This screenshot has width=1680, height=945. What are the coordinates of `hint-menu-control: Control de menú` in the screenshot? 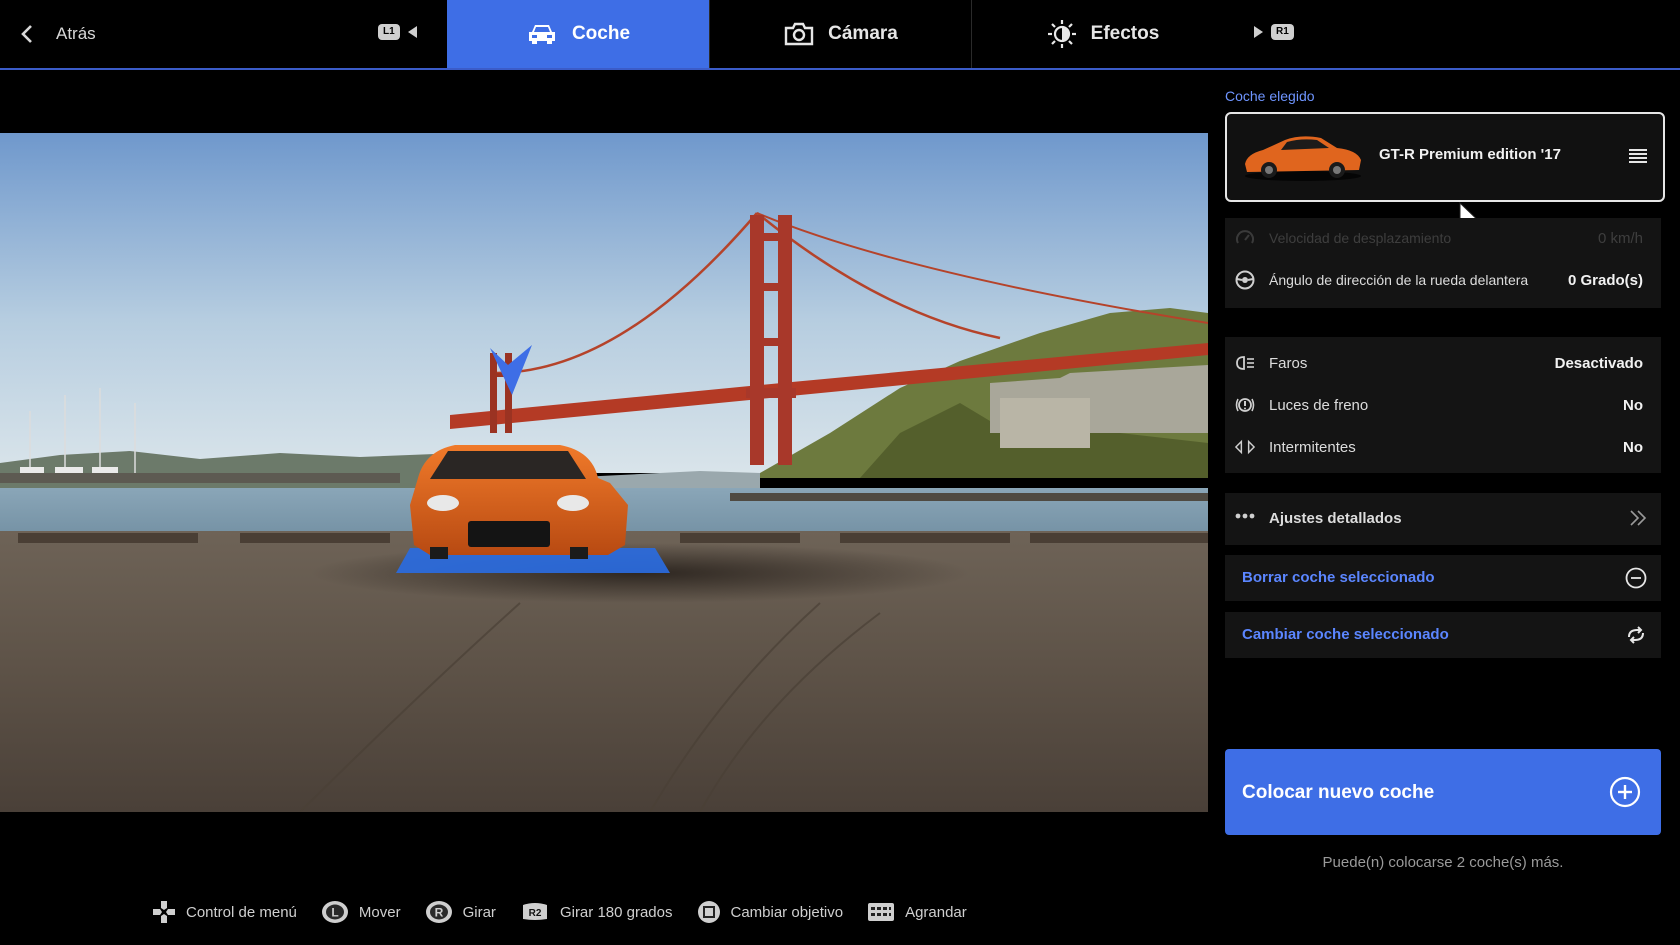 It's located at (224, 912).